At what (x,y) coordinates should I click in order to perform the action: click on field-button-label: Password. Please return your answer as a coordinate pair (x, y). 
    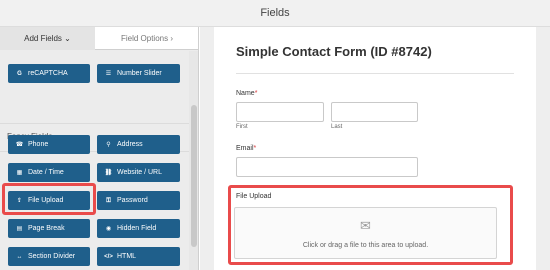
    Looking at the image, I should click on (132, 200).